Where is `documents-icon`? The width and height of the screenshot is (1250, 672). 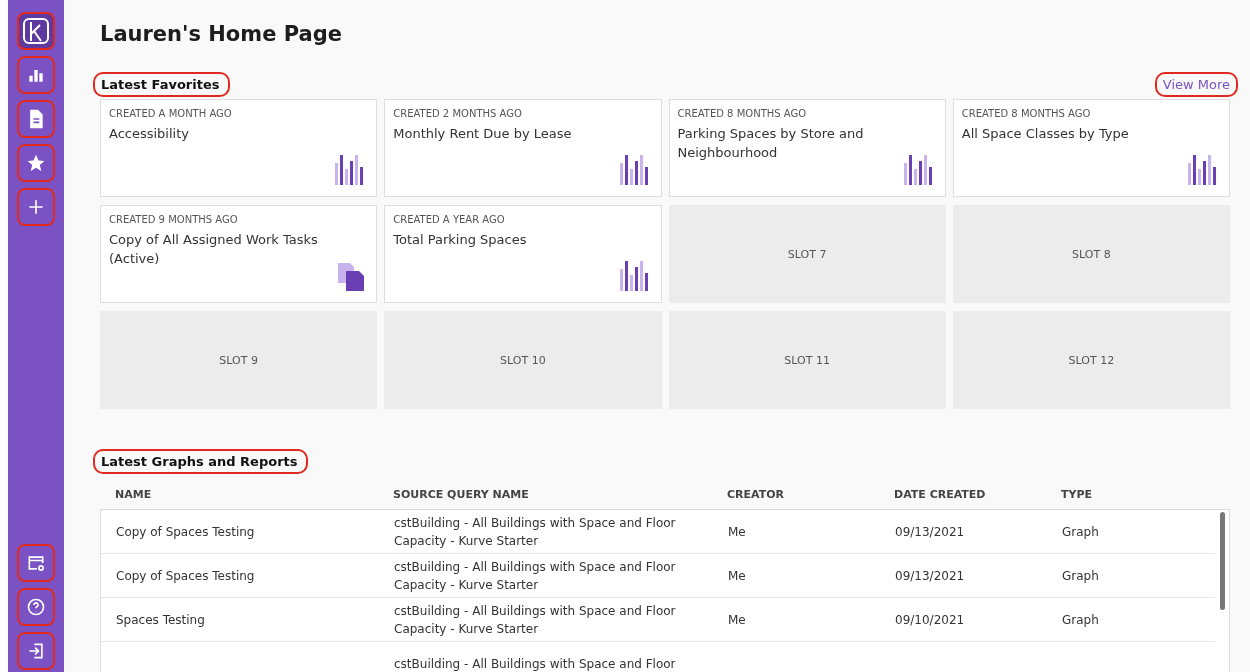 documents-icon is located at coordinates (351, 277).